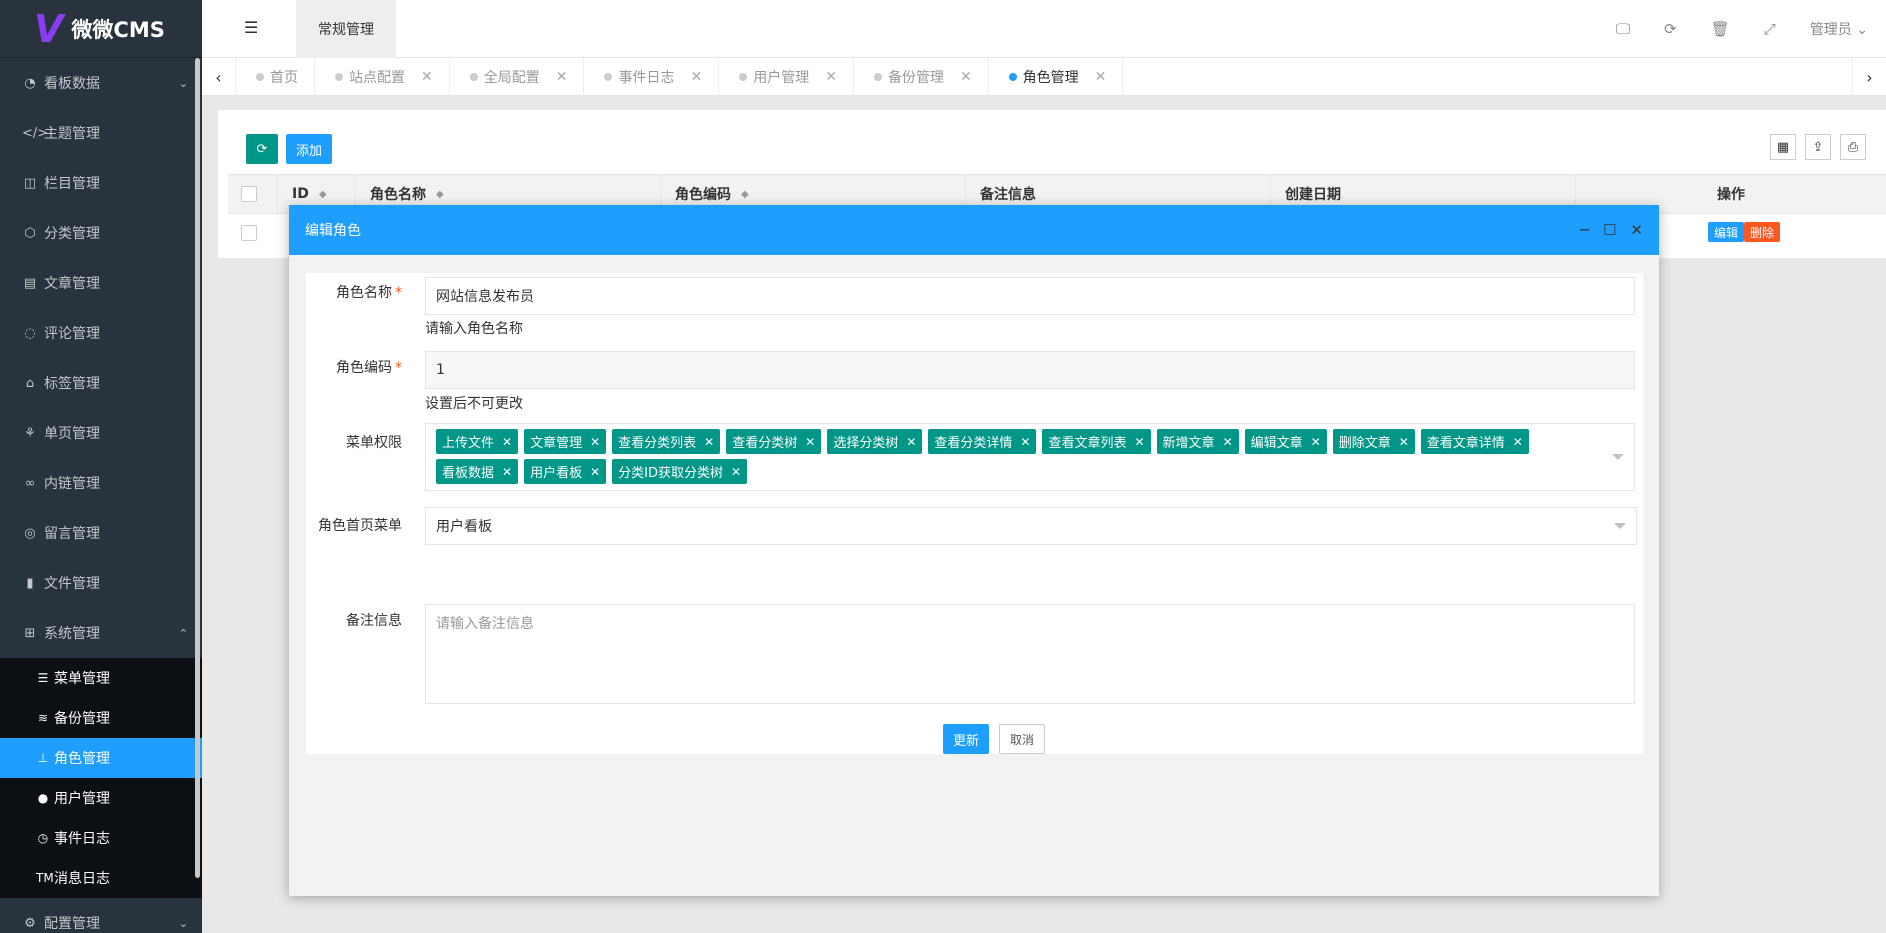 The width and height of the screenshot is (1886, 933). What do you see at coordinates (1670, 29) in the screenshot?
I see `refresh-icon: ⟳` at bounding box center [1670, 29].